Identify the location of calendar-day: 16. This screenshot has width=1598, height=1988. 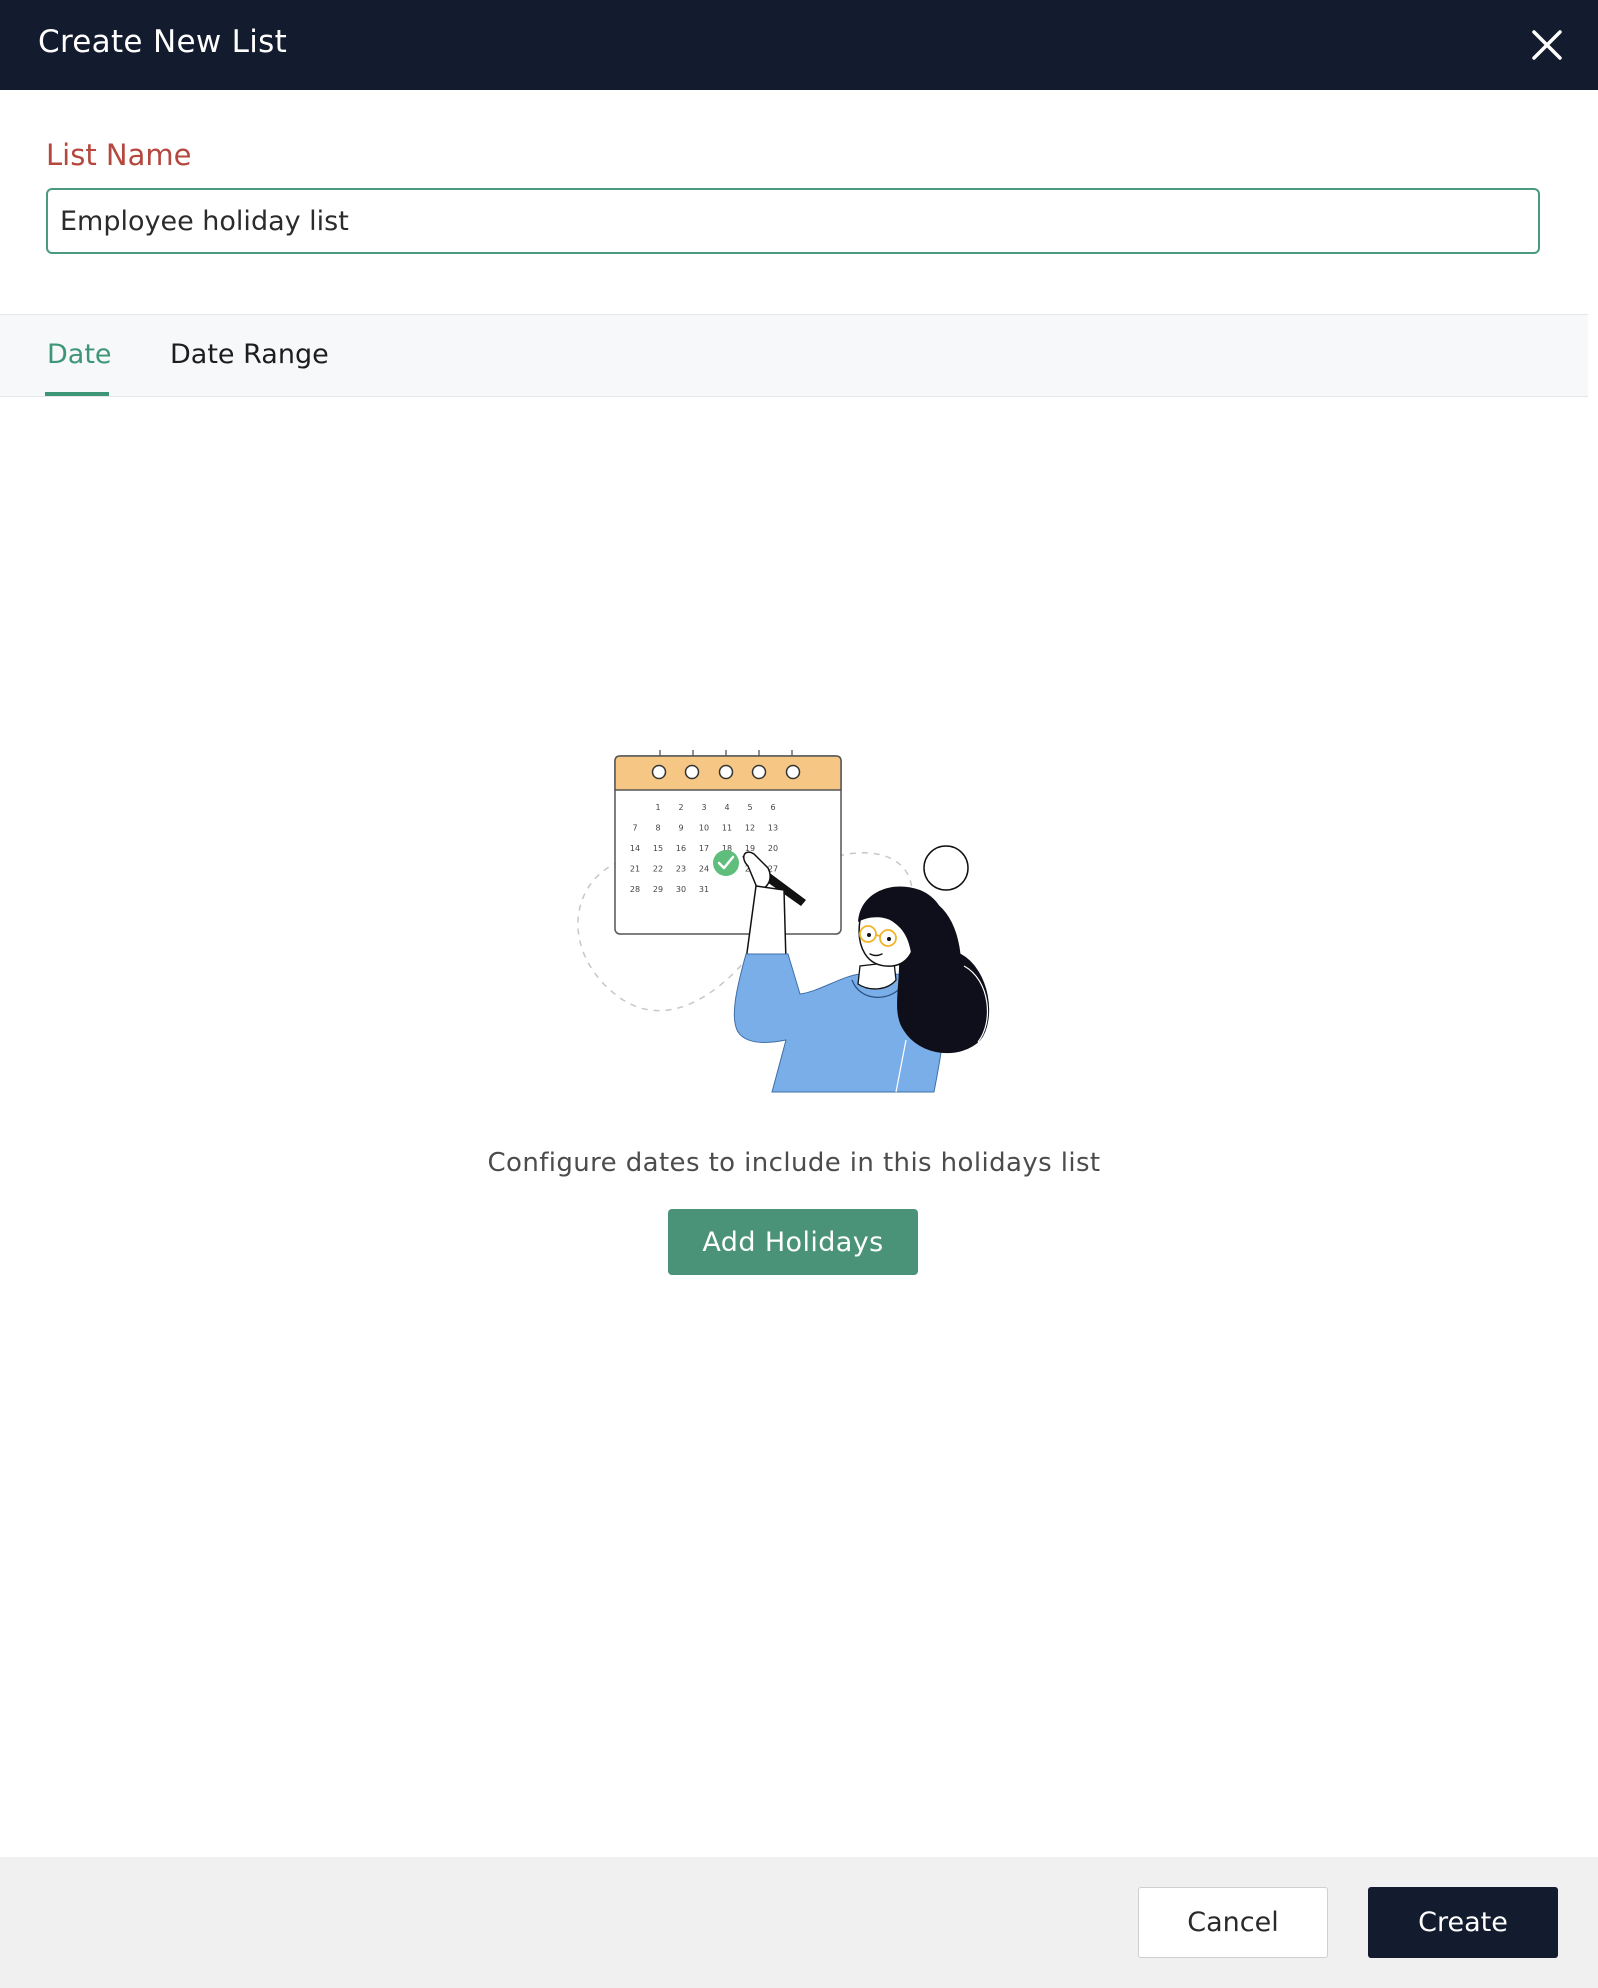
(681, 848).